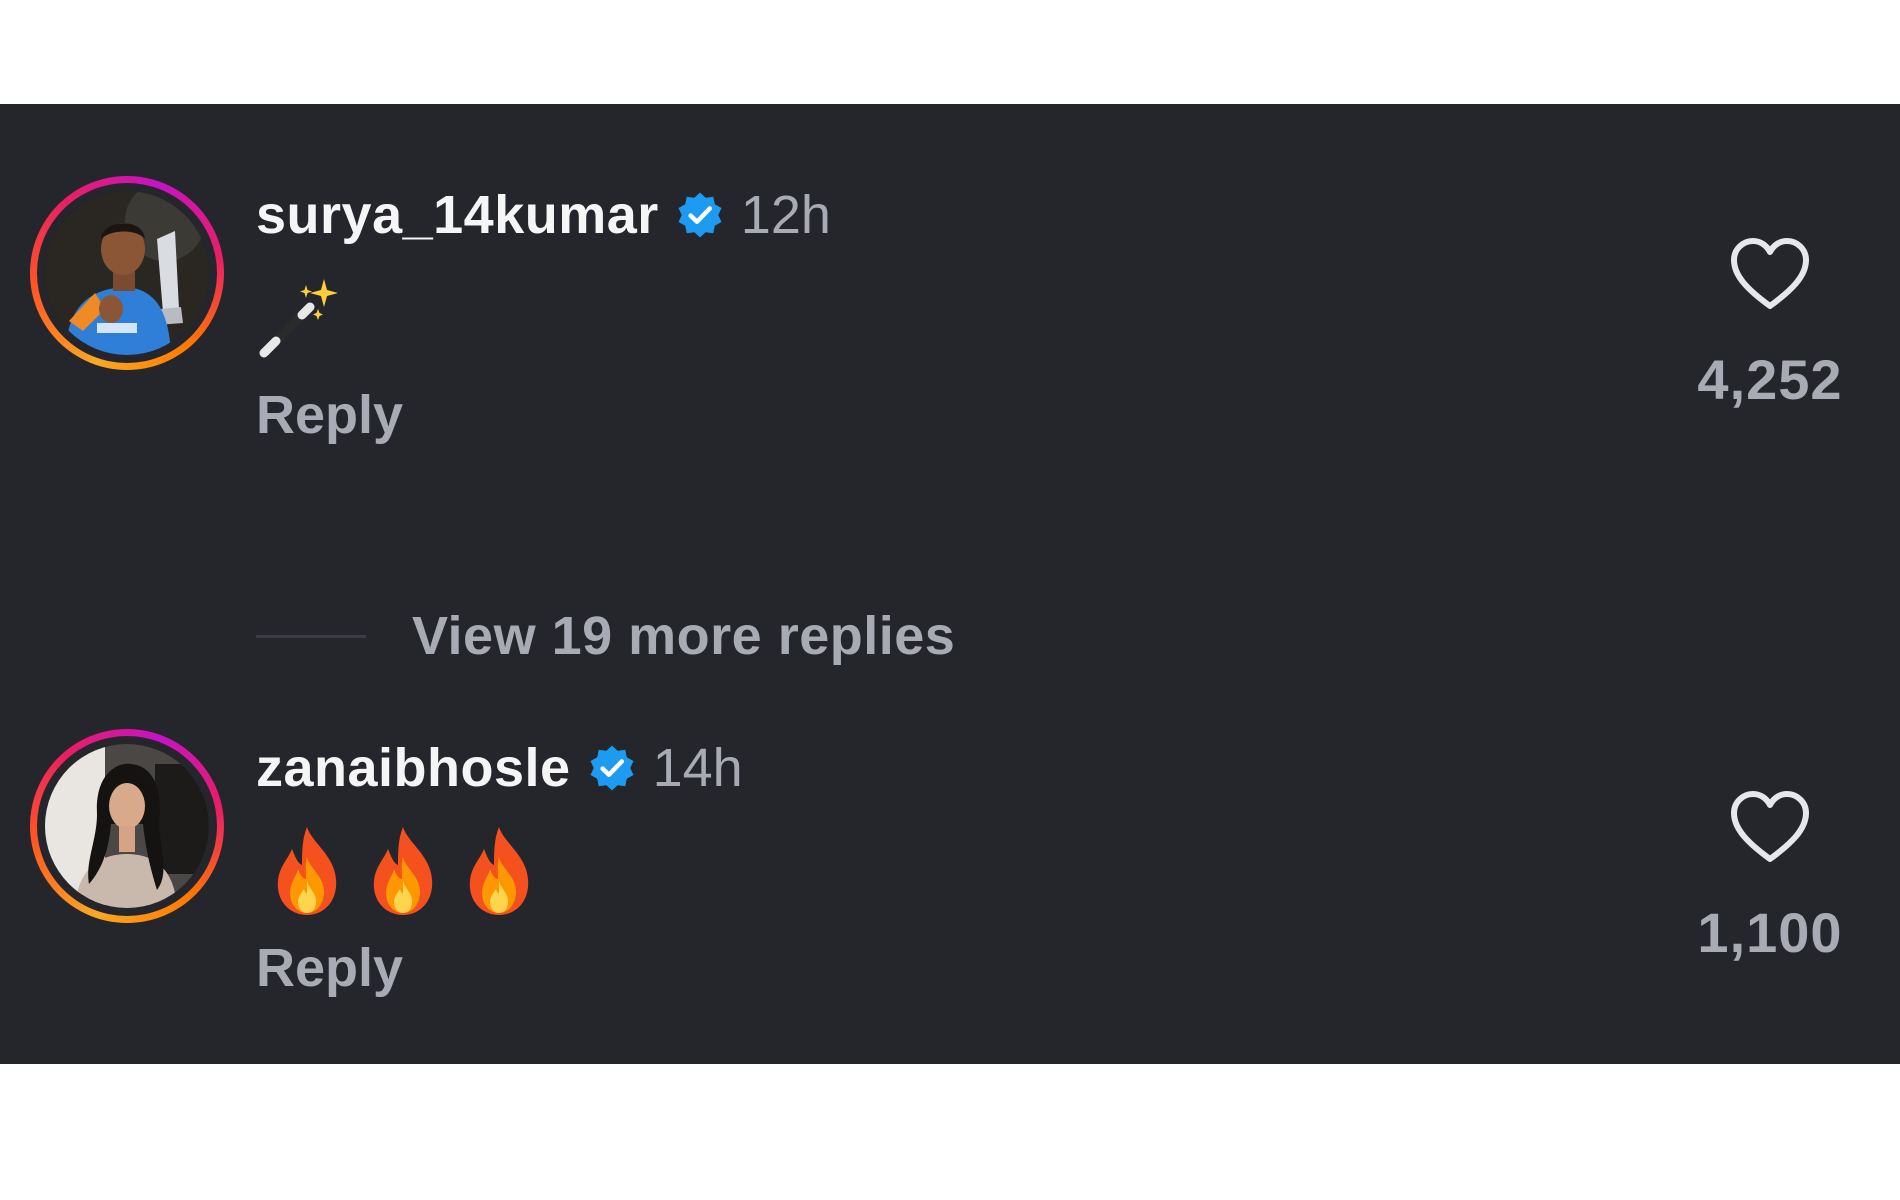 This screenshot has width=1900, height=1200. I want to click on comment-header: zanaibhosle 14h, so click(499, 768).